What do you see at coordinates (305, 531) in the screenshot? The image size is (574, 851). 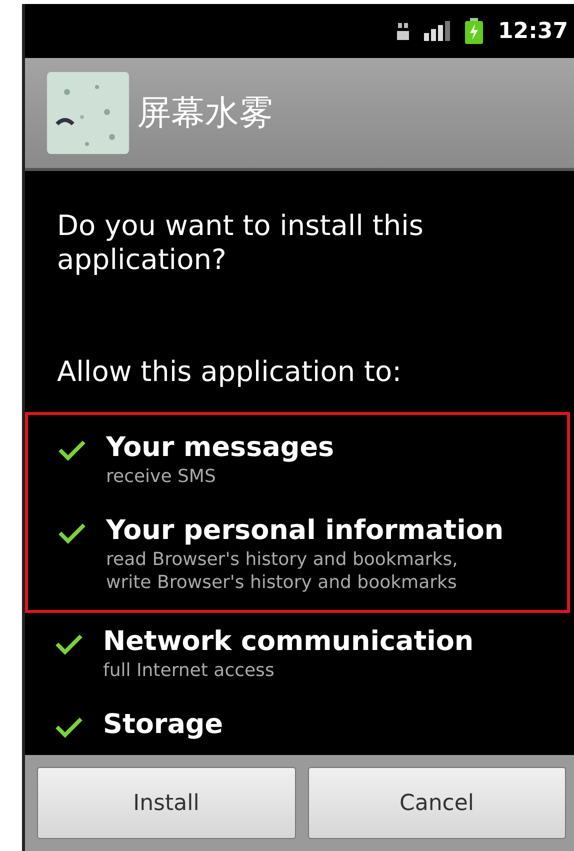 I see `permission-title: Your personal information` at bounding box center [305, 531].